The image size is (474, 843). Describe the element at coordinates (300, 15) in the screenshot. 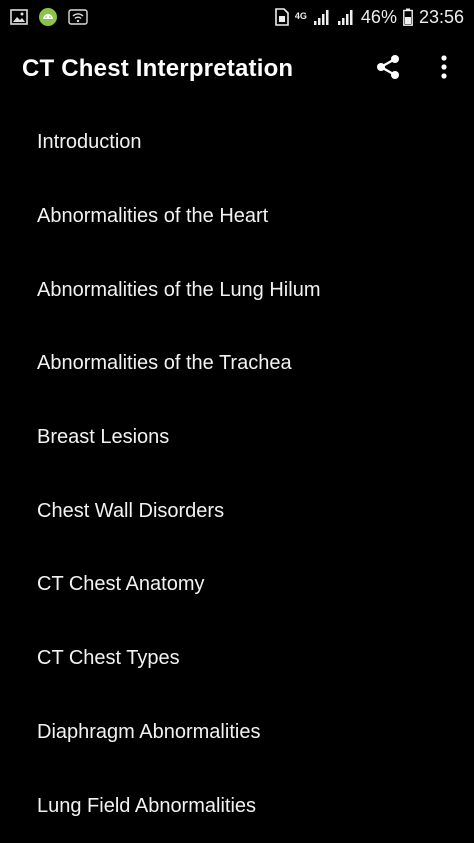

I see `network-type: 4G` at that location.